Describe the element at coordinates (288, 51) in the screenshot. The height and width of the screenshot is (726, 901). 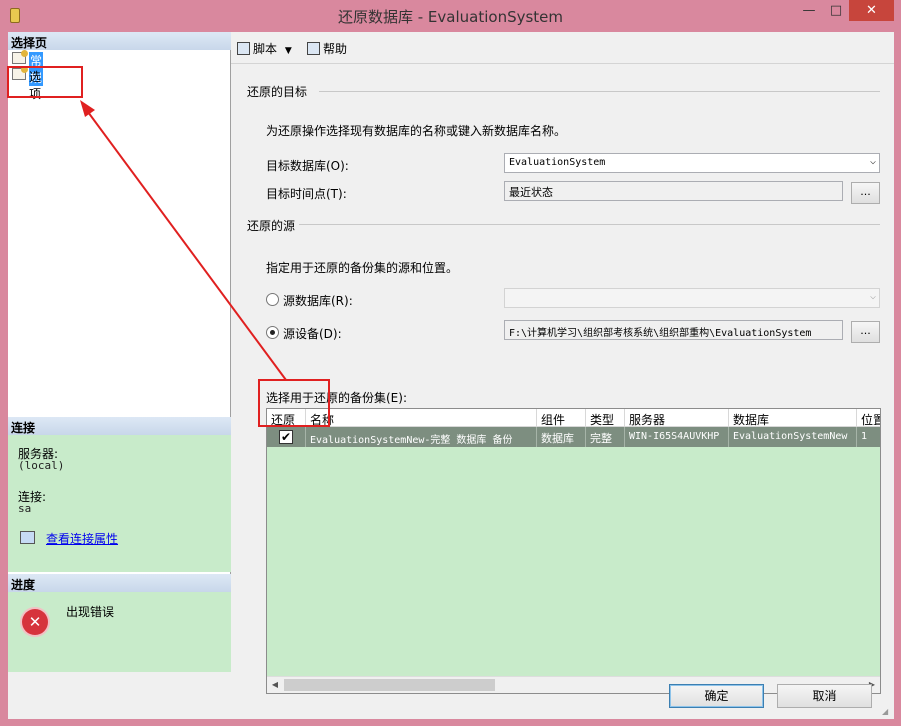
I see `chevron-down-icon: ▼` at that location.